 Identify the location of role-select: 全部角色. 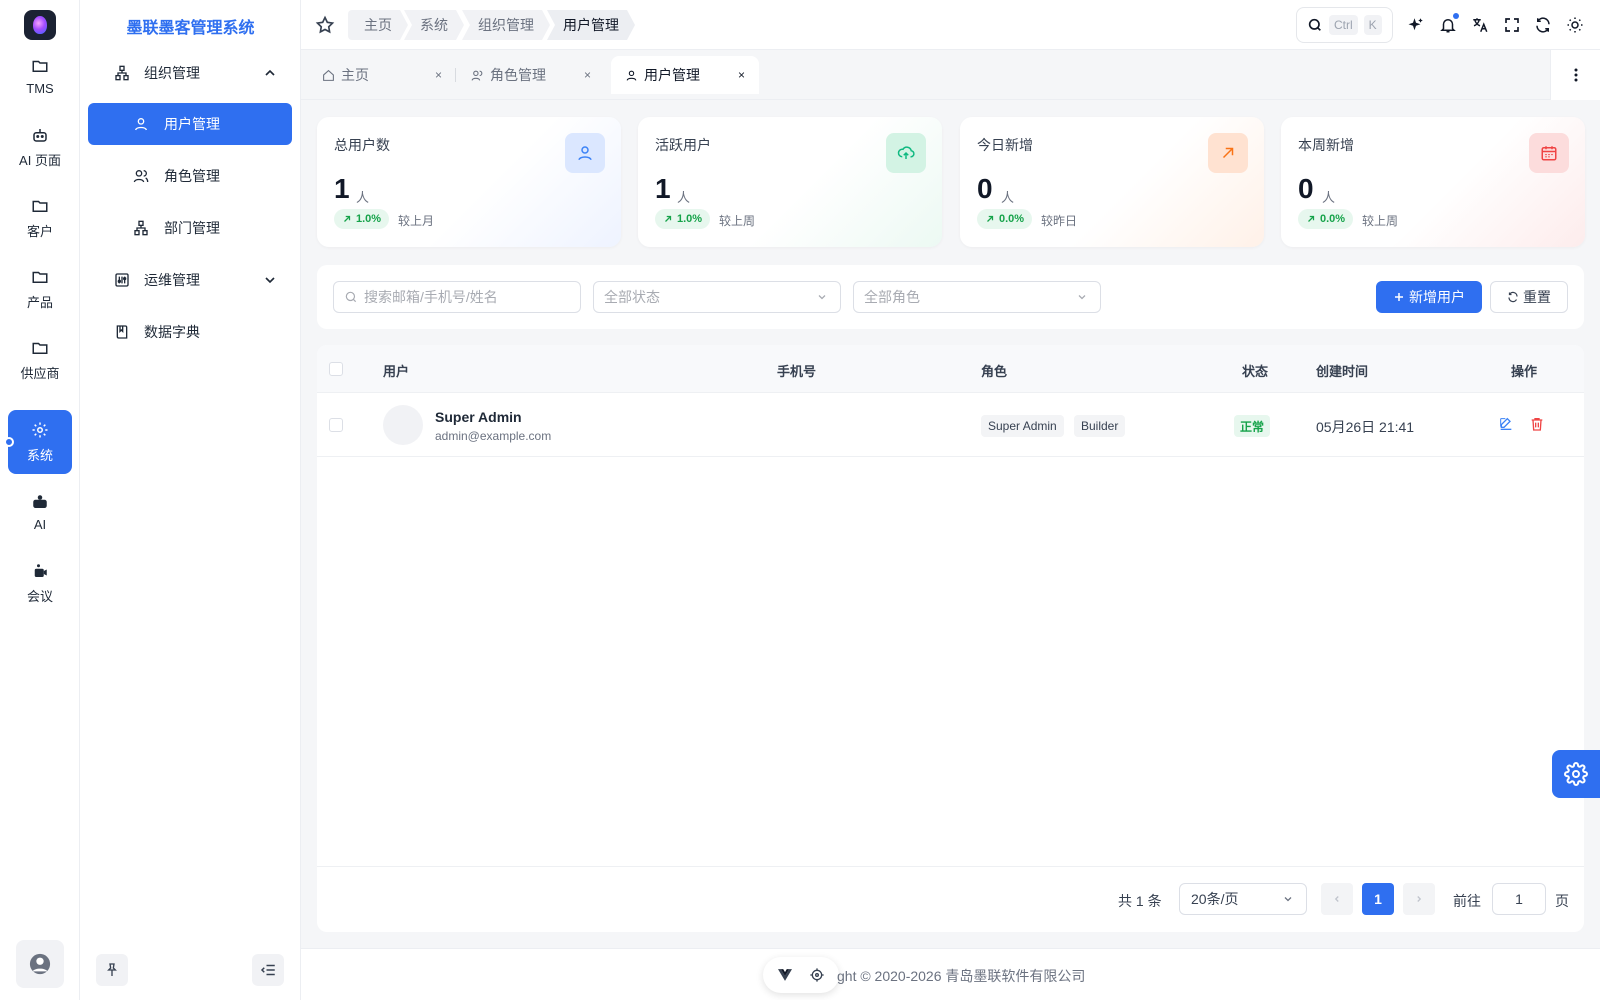
(977, 297).